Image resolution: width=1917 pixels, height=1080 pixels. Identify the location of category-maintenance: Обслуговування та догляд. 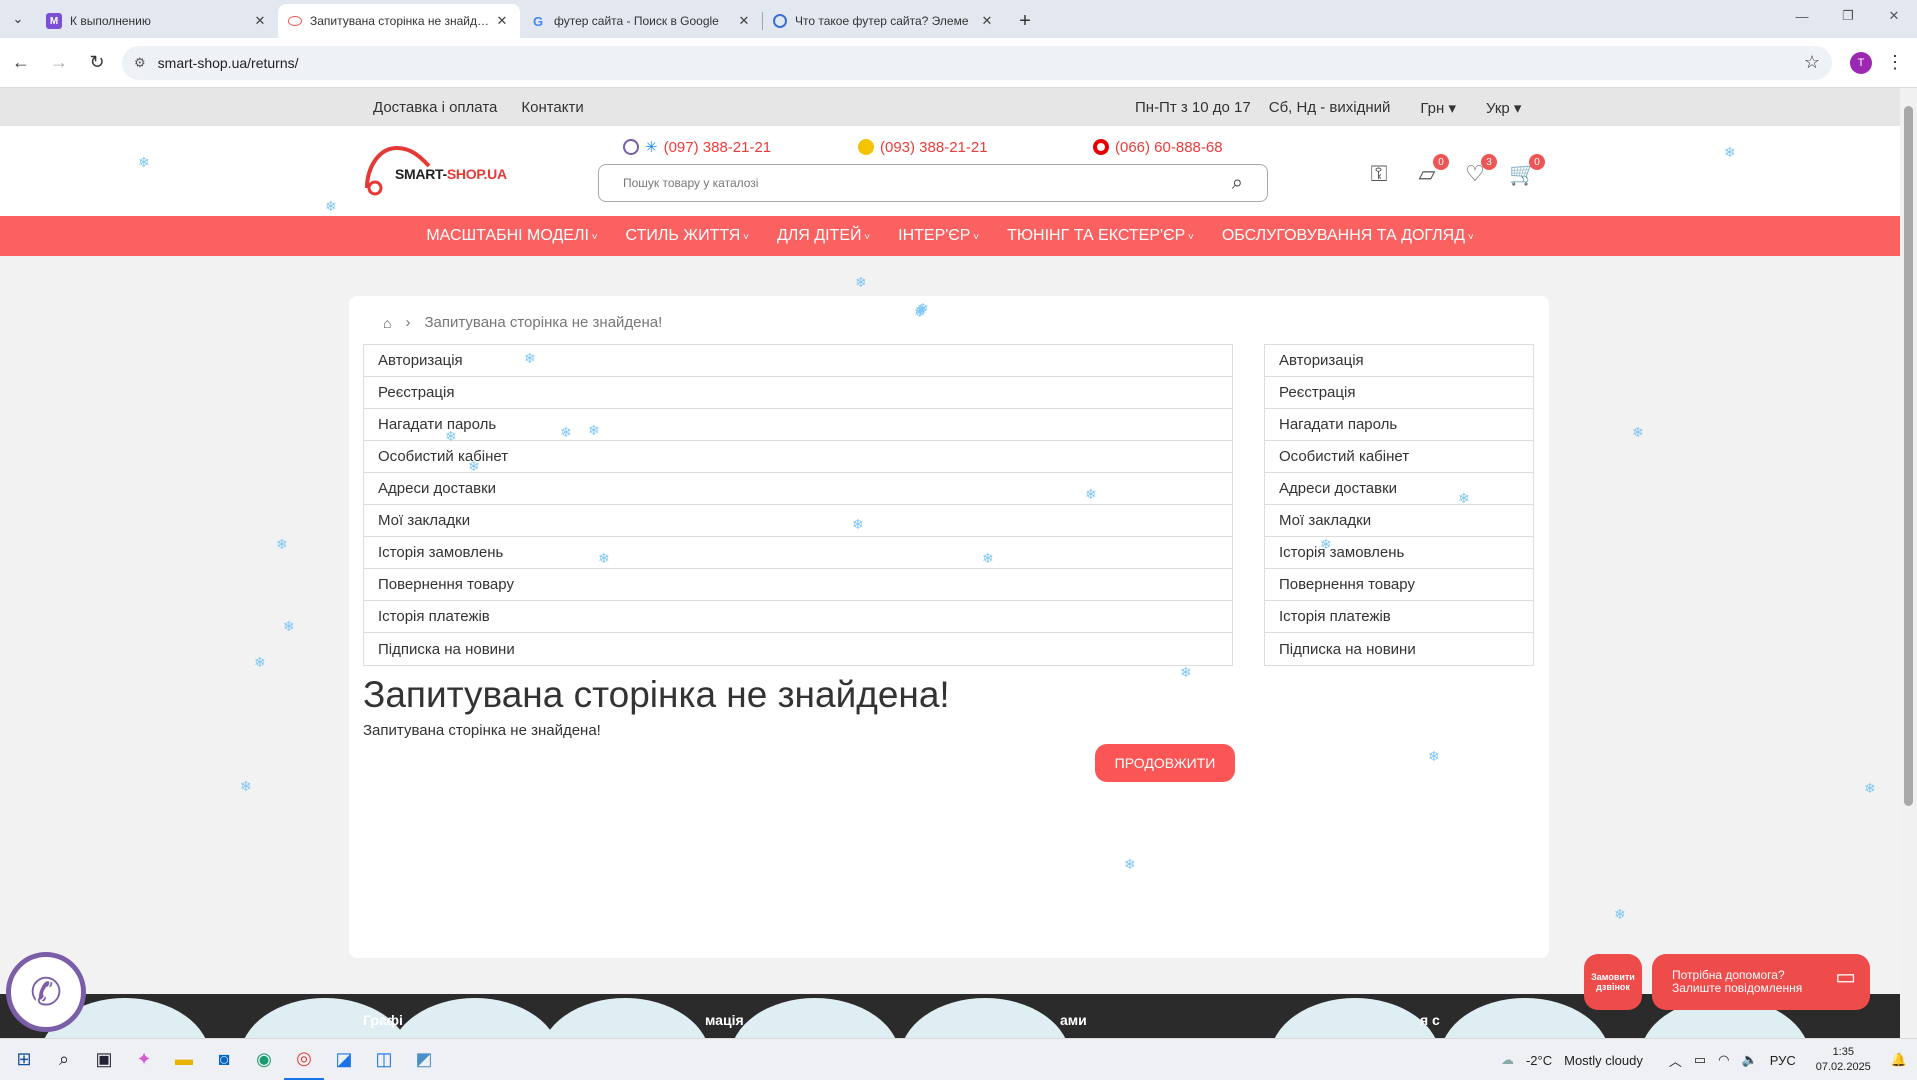
(1348, 236).